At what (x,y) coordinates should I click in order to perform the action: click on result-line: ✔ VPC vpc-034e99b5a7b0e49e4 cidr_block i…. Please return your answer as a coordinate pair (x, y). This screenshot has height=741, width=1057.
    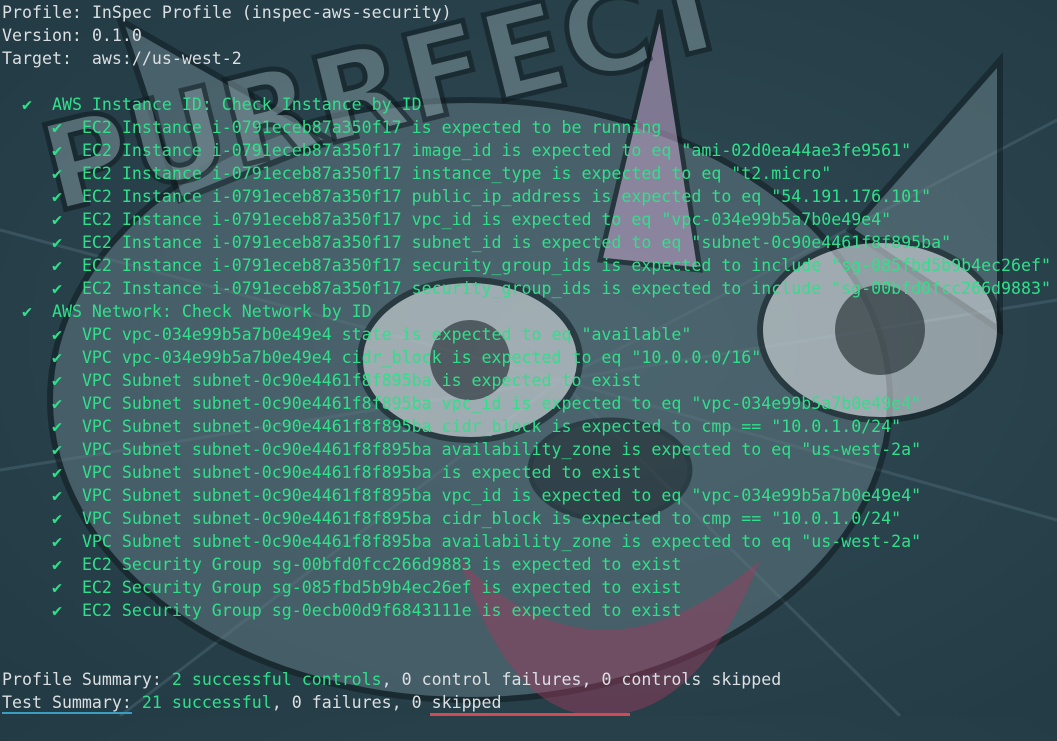
    Looking at the image, I should click on (406, 357).